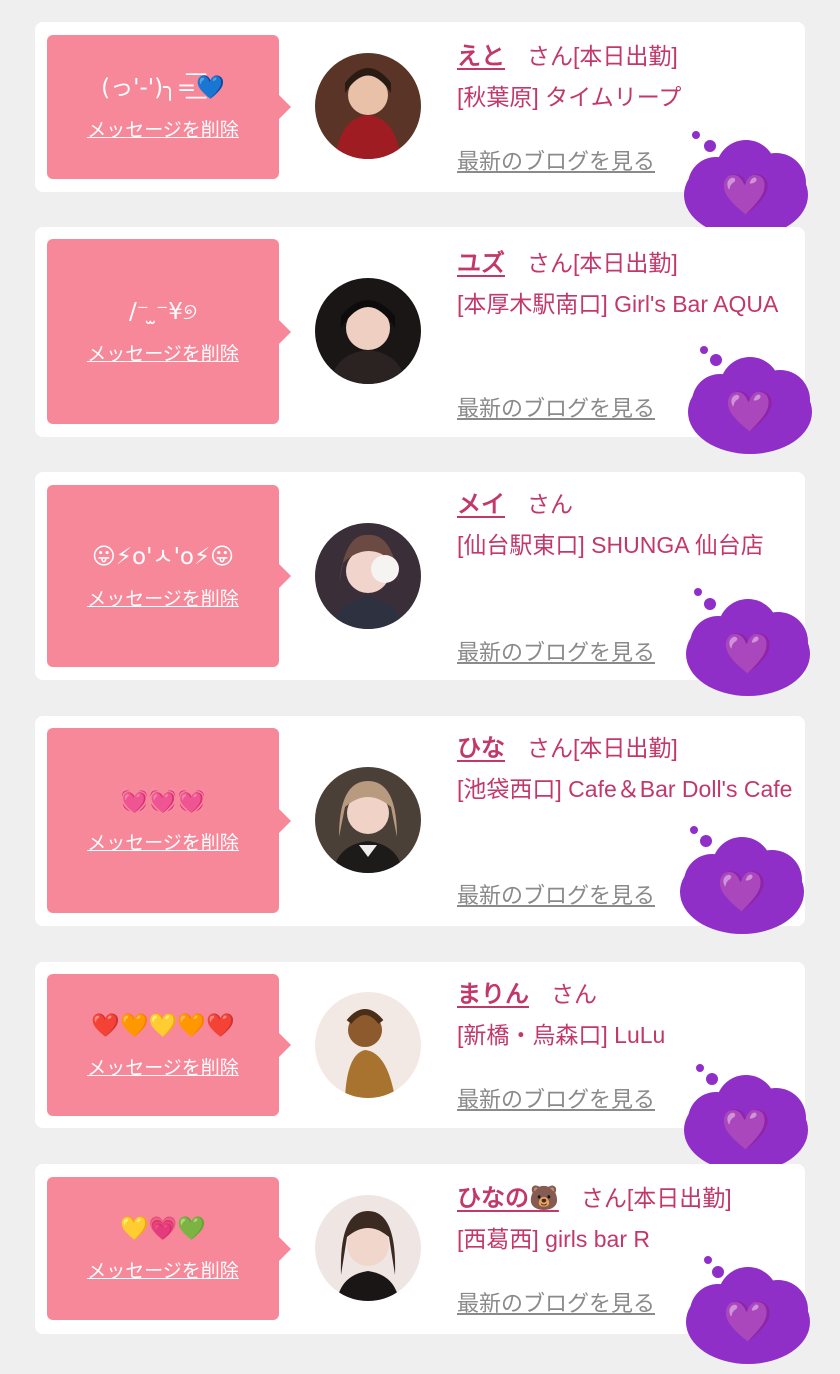 Image resolution: width=840 pixels, height=1374 pixels. Describe the element at coordinates (163, 87) in the screenshot. I see `message-text: (っ'-')╮=͟͟͞💙` at that location.